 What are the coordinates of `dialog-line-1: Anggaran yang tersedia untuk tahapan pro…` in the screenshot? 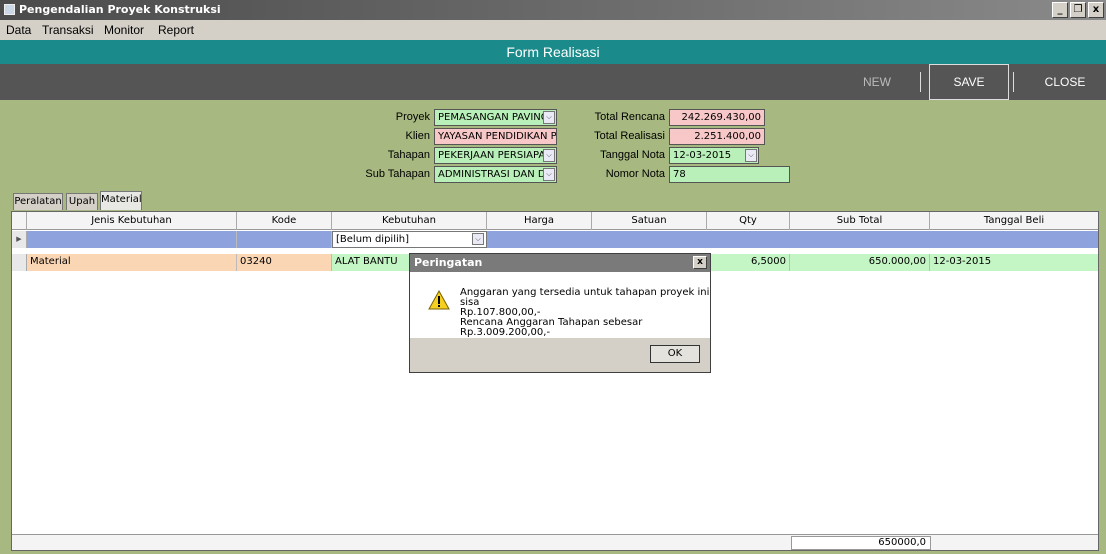 It's located at (585, 297).